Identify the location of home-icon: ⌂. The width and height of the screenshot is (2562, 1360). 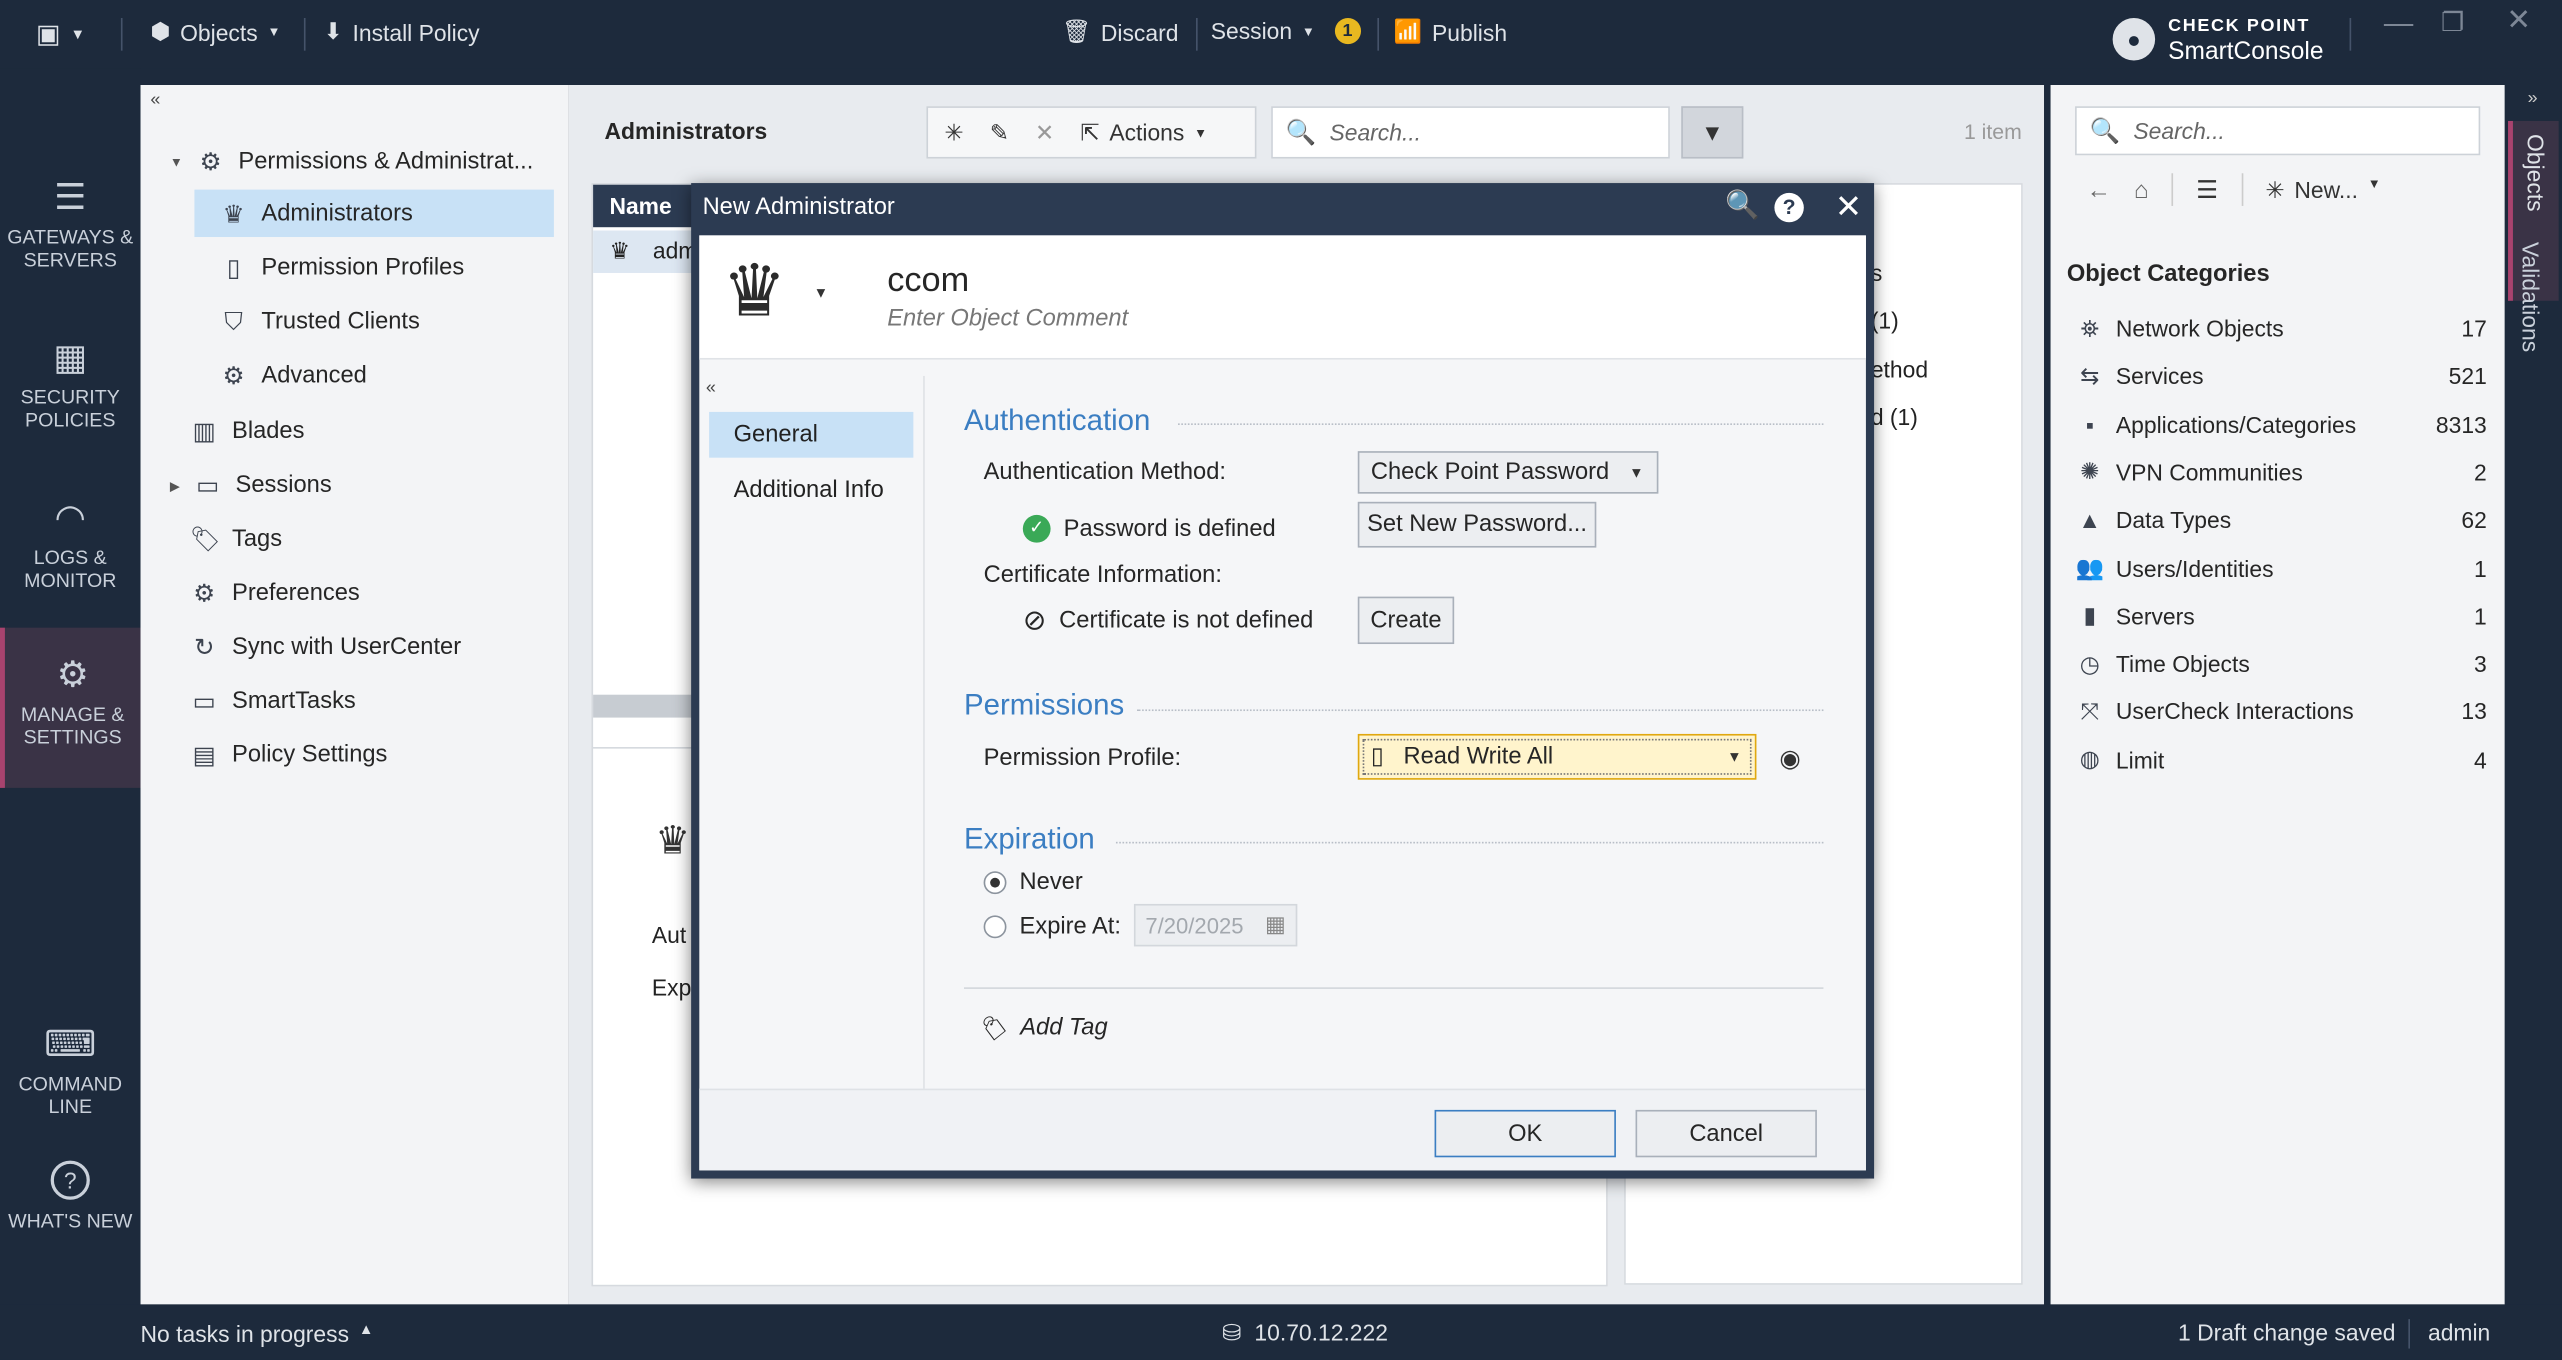
(2141, 190).